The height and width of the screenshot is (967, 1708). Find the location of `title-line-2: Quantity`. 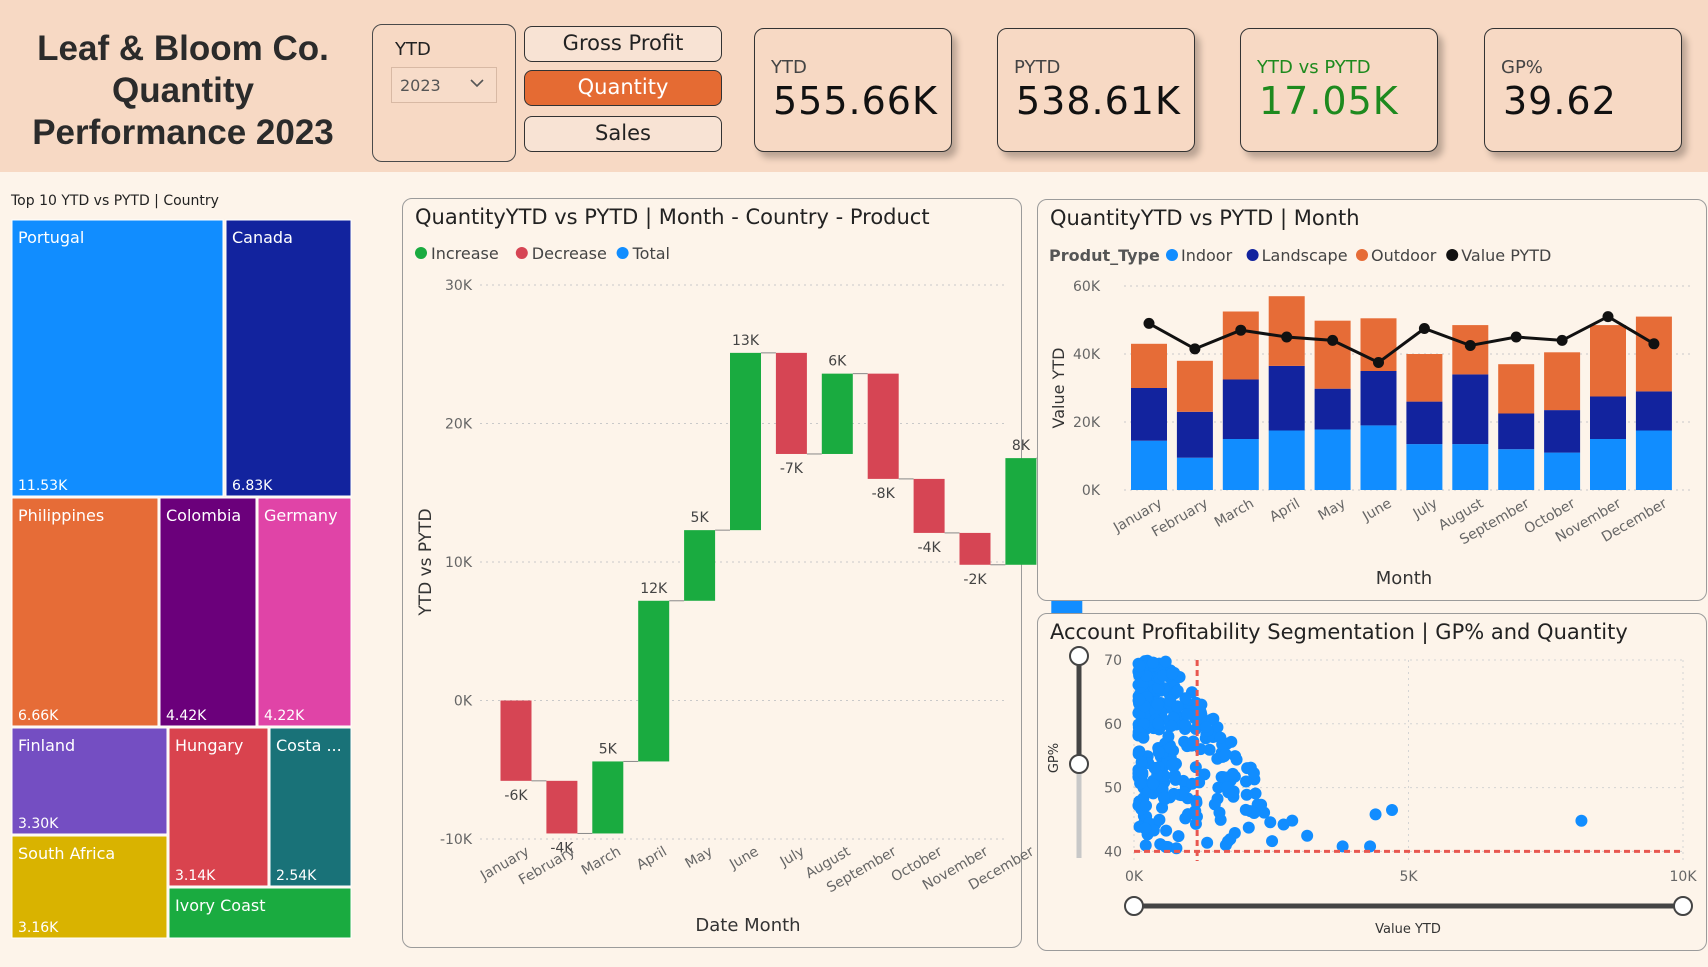

title-line-2: Quantity is located at coordinates (183, 90).